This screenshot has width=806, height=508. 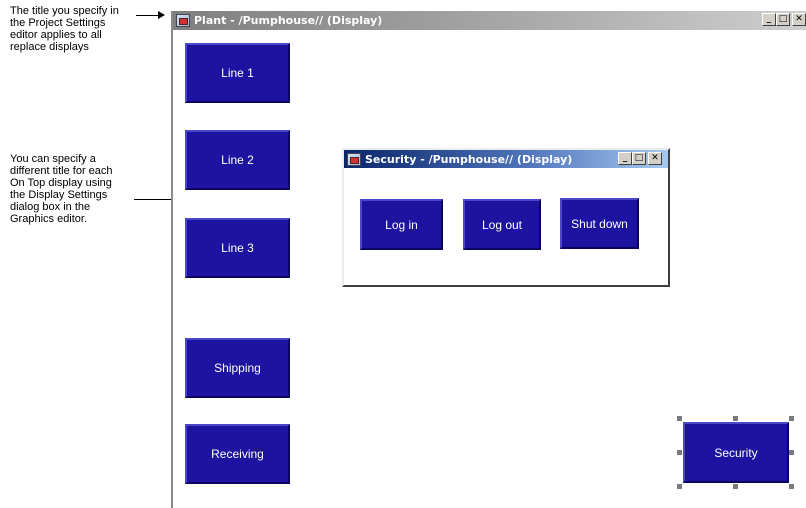 What do you see at coordinates (237, 73) in the screenshot?
I see `line-1-button: Line 1` at bounding box center [237, 73].